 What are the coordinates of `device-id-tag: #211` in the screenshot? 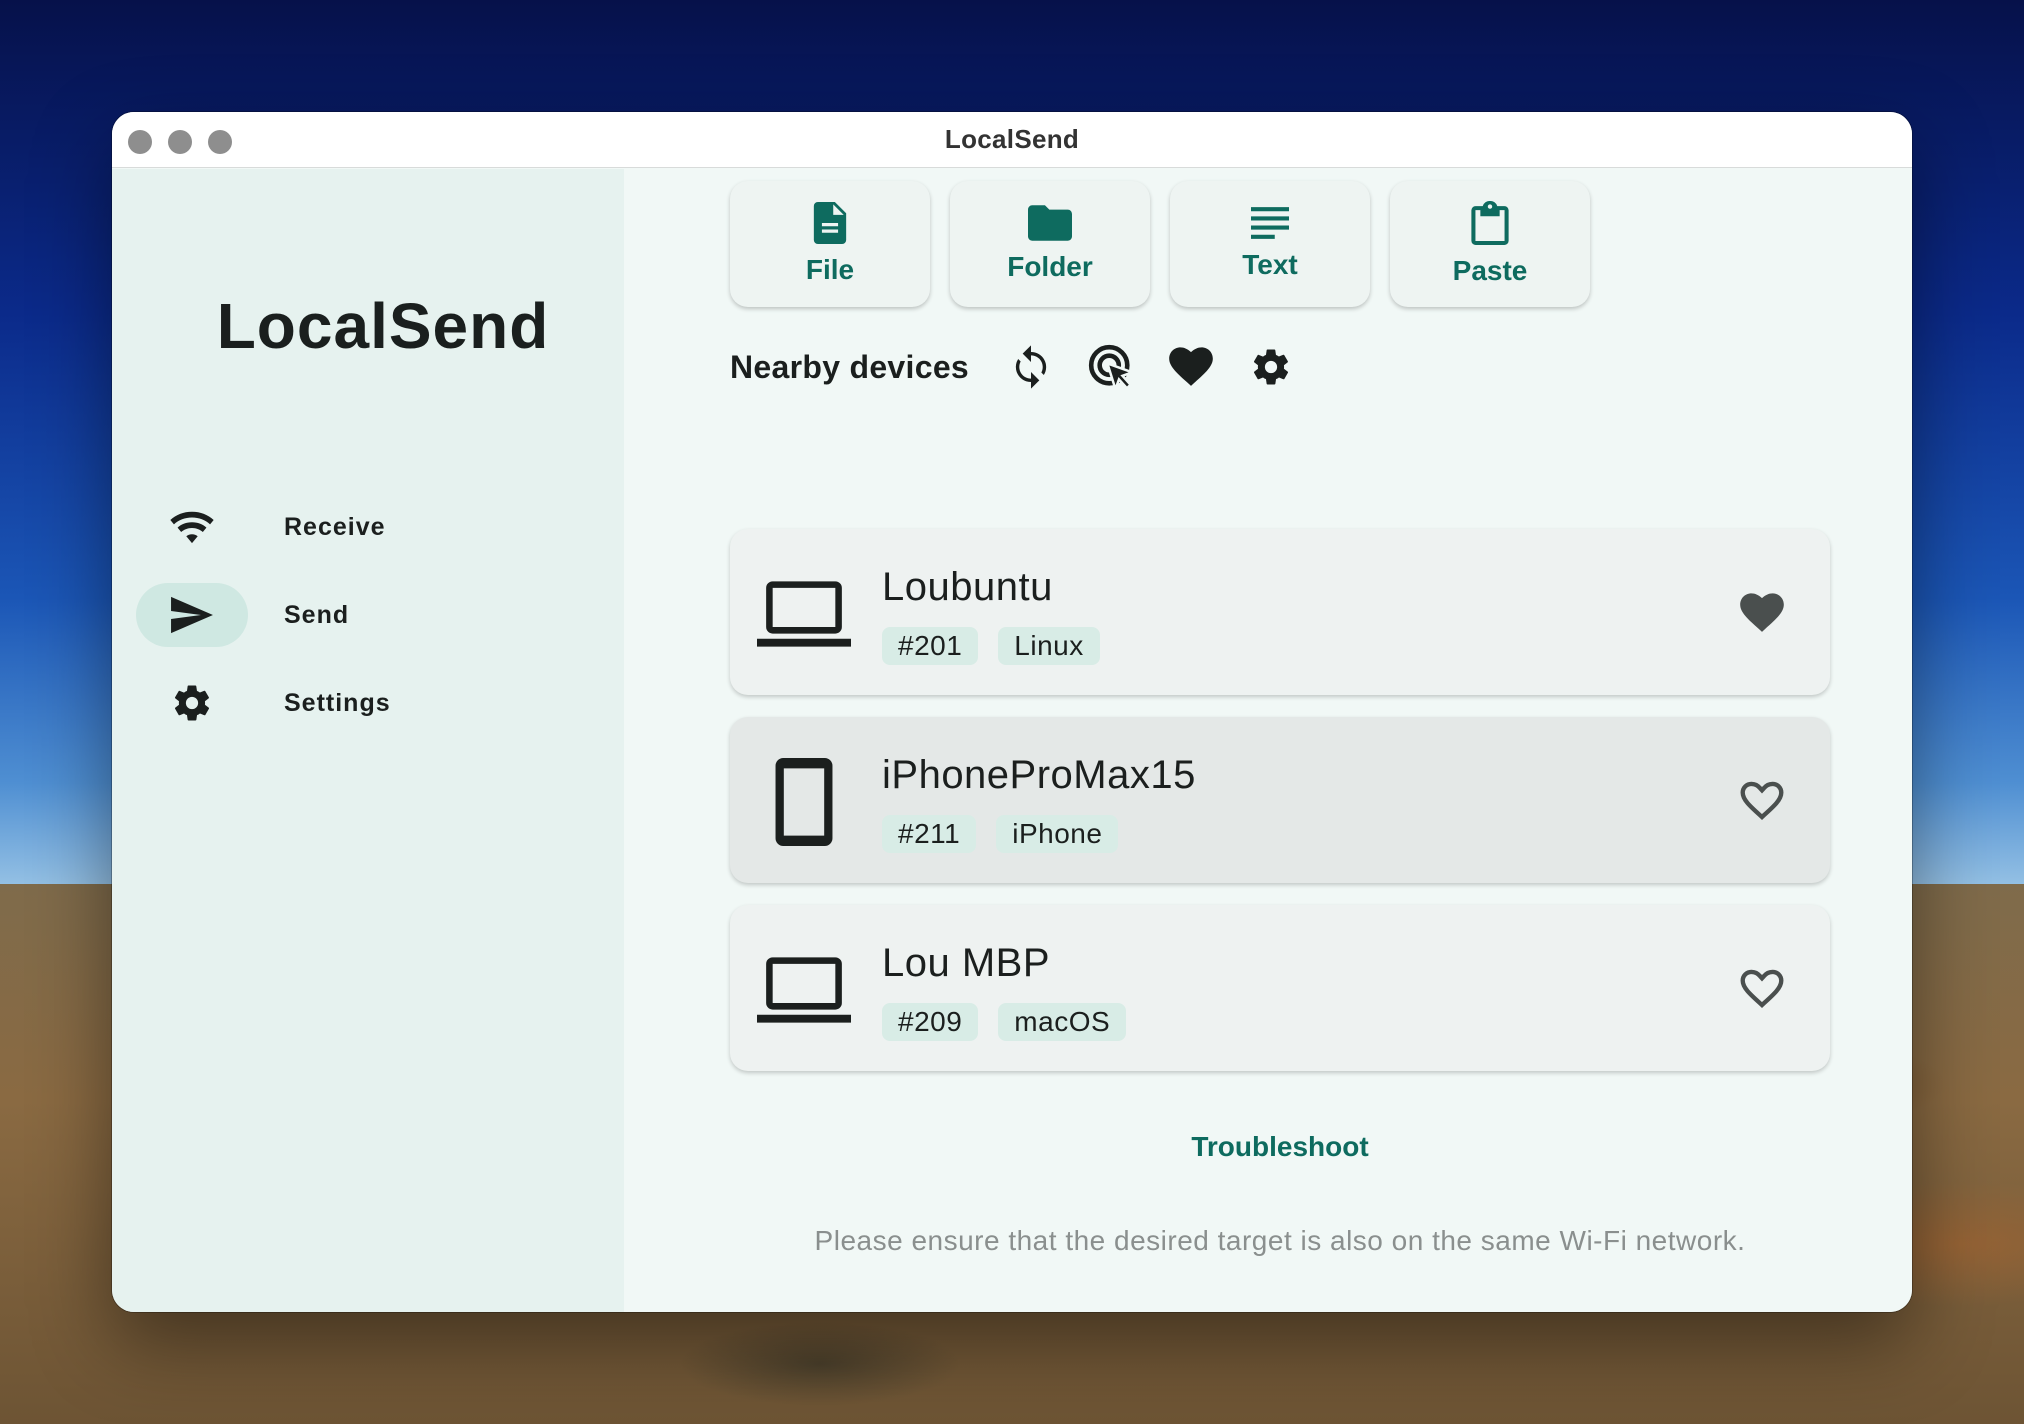 It's located at (929, 834).